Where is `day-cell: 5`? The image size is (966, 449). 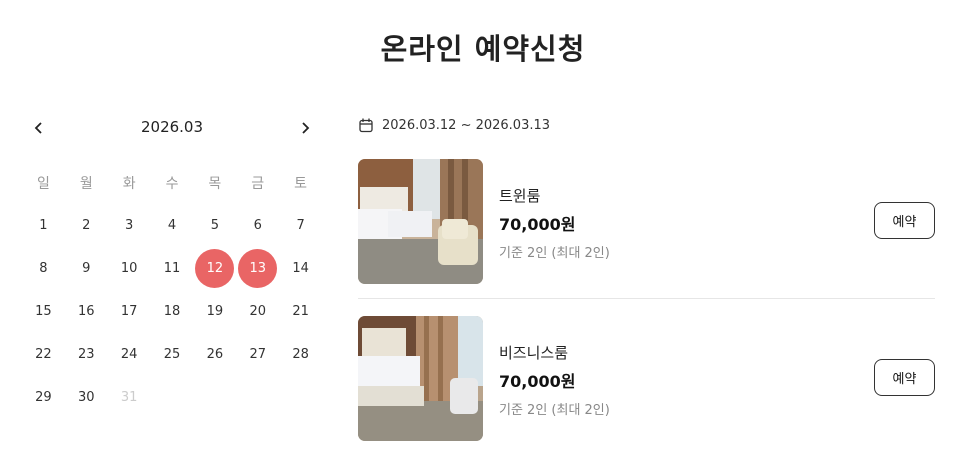
day-cell: 5 is located at coordinates (214, 225).